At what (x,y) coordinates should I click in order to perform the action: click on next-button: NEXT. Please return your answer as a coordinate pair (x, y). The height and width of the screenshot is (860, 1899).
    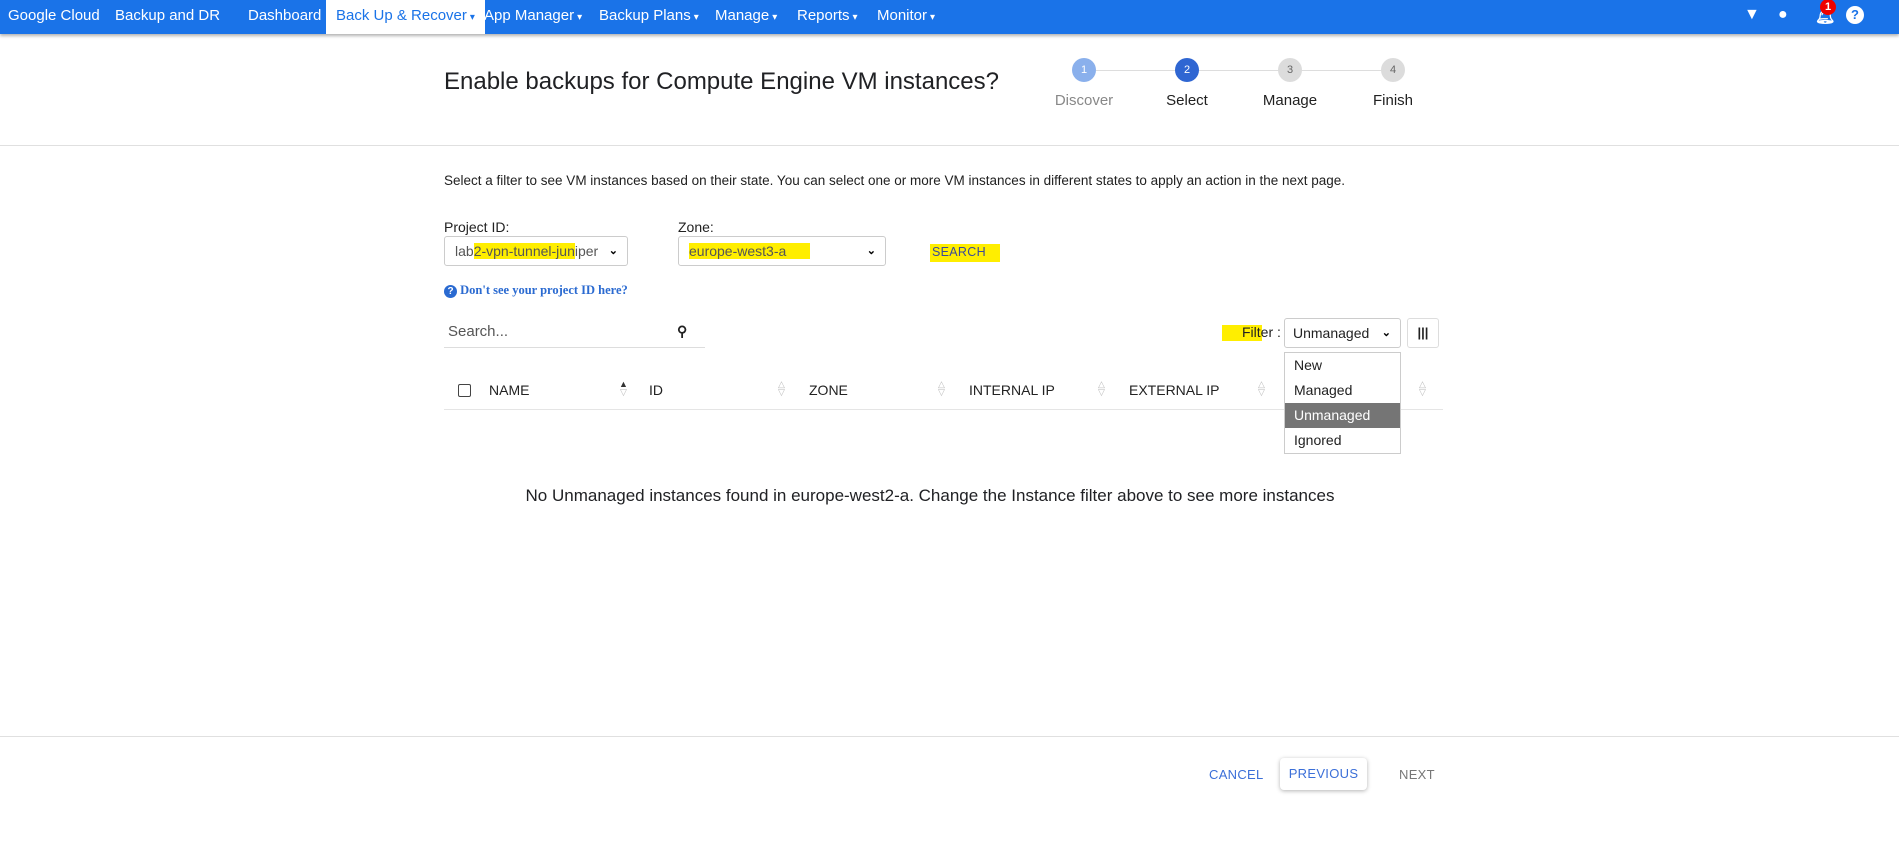
    Looking at the image, I should click on (1417, 774).